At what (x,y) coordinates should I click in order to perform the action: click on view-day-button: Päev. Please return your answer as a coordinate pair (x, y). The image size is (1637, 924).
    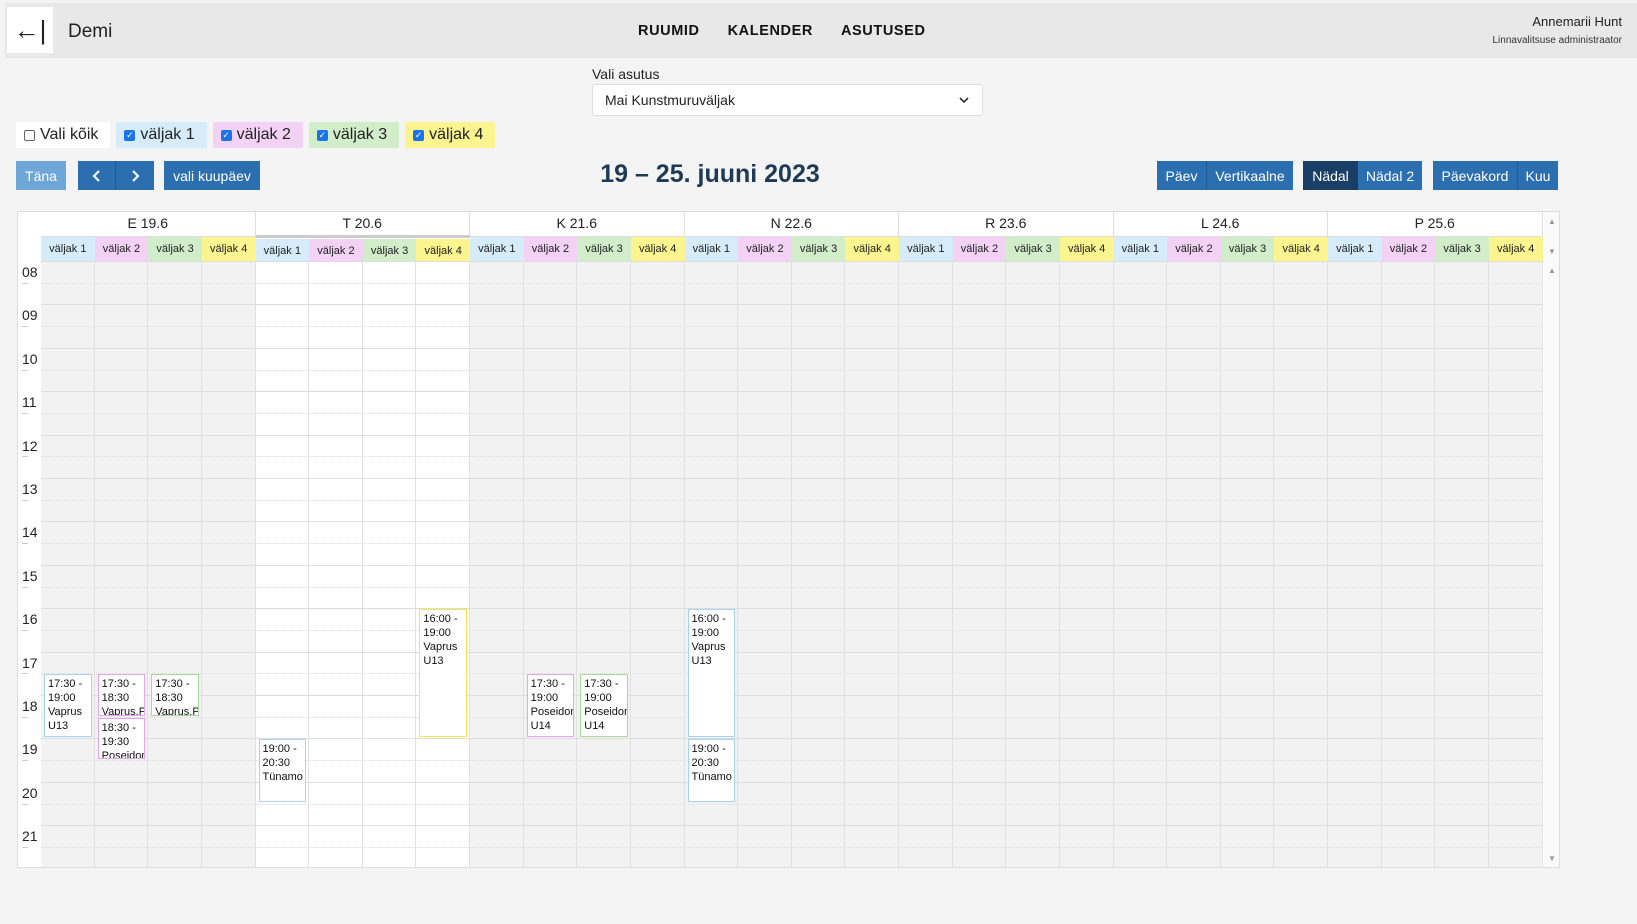
    Looking at the image, I should click on (1182, 175).